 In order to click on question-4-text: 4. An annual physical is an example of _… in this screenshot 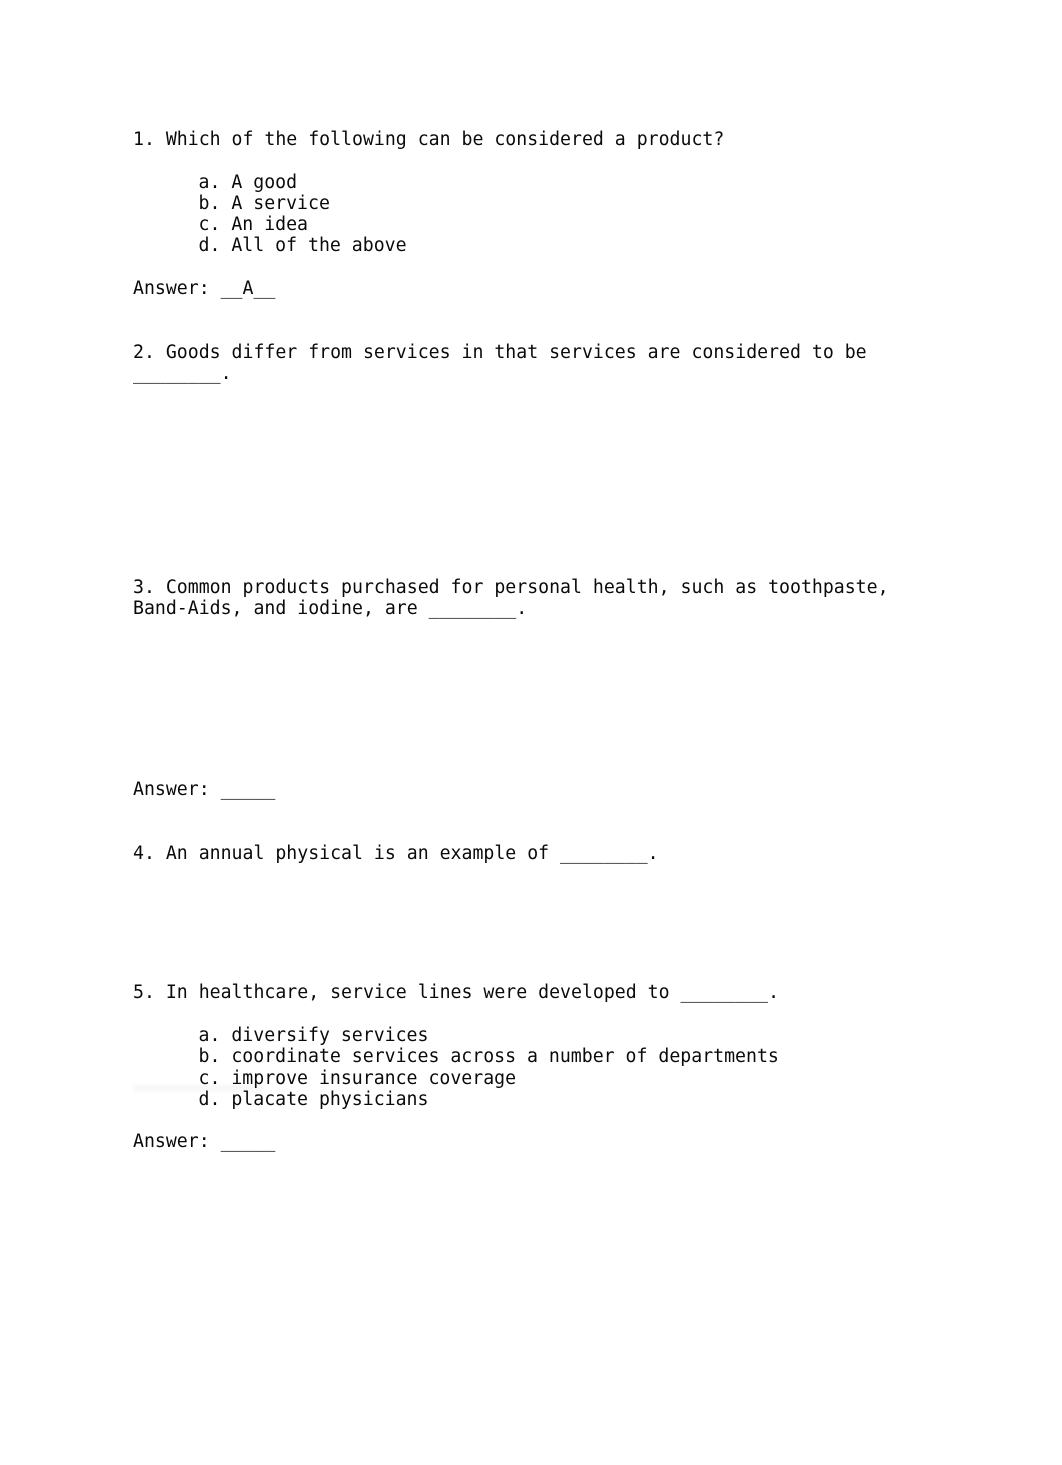, I will do `click(396, 854)`.